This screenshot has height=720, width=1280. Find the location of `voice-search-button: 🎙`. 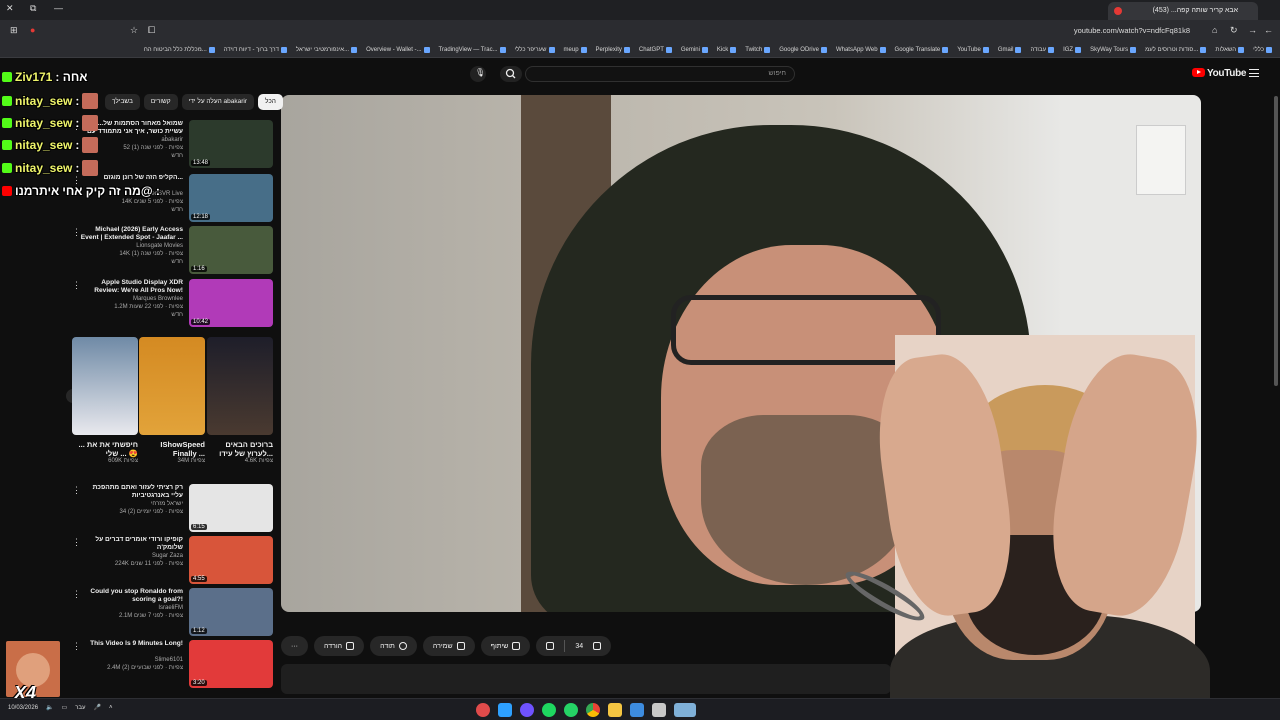

voice-search-button: 🎙 is located at coordinates (478, 74).